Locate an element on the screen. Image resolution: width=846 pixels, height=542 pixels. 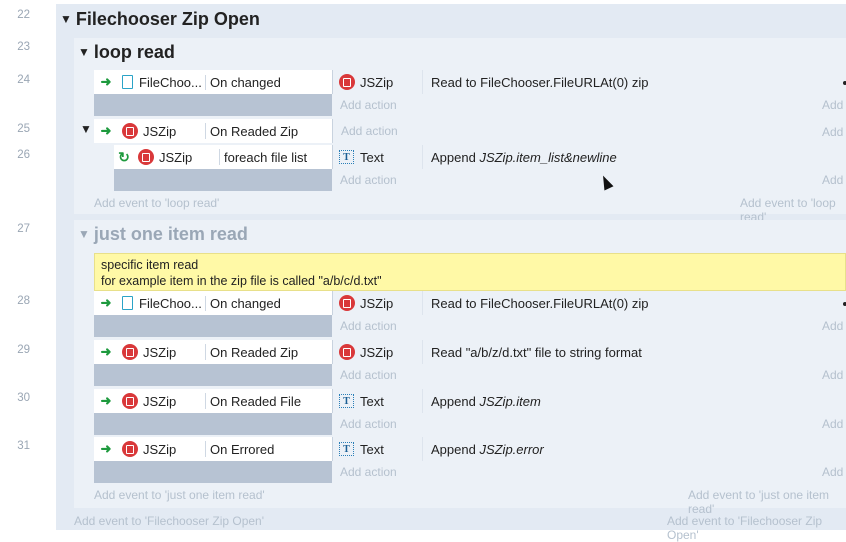
group-title: ▼ loop read is located at coordinates (126, 52).